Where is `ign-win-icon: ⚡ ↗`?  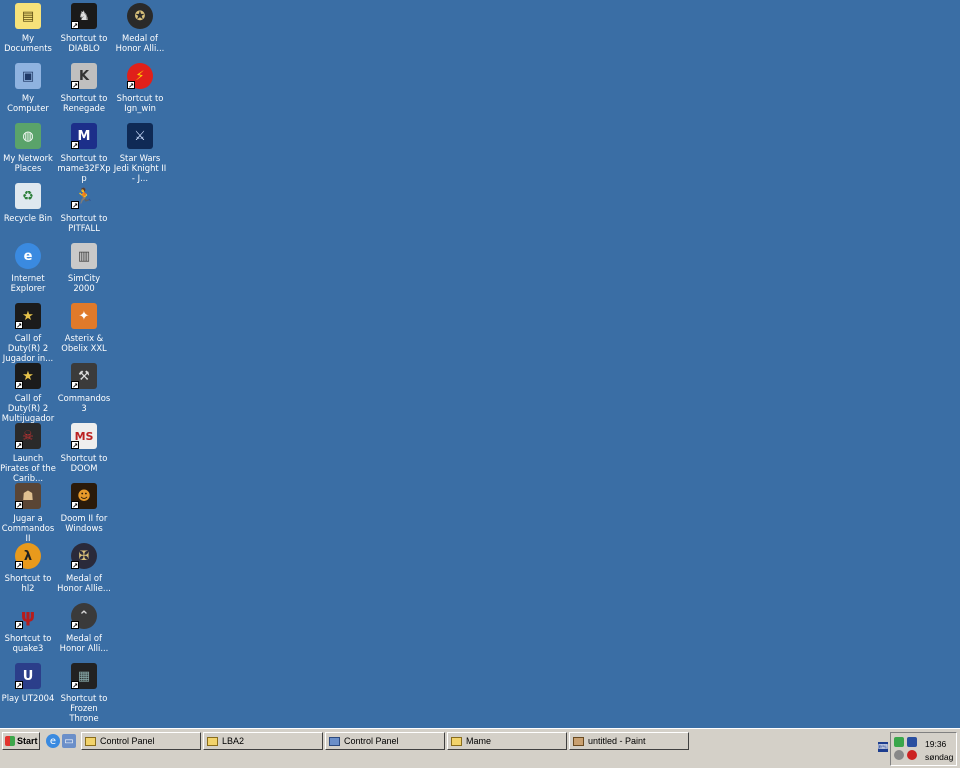 ign-win-icon: ⚡ ↗ is located at coordinates (140, 76).